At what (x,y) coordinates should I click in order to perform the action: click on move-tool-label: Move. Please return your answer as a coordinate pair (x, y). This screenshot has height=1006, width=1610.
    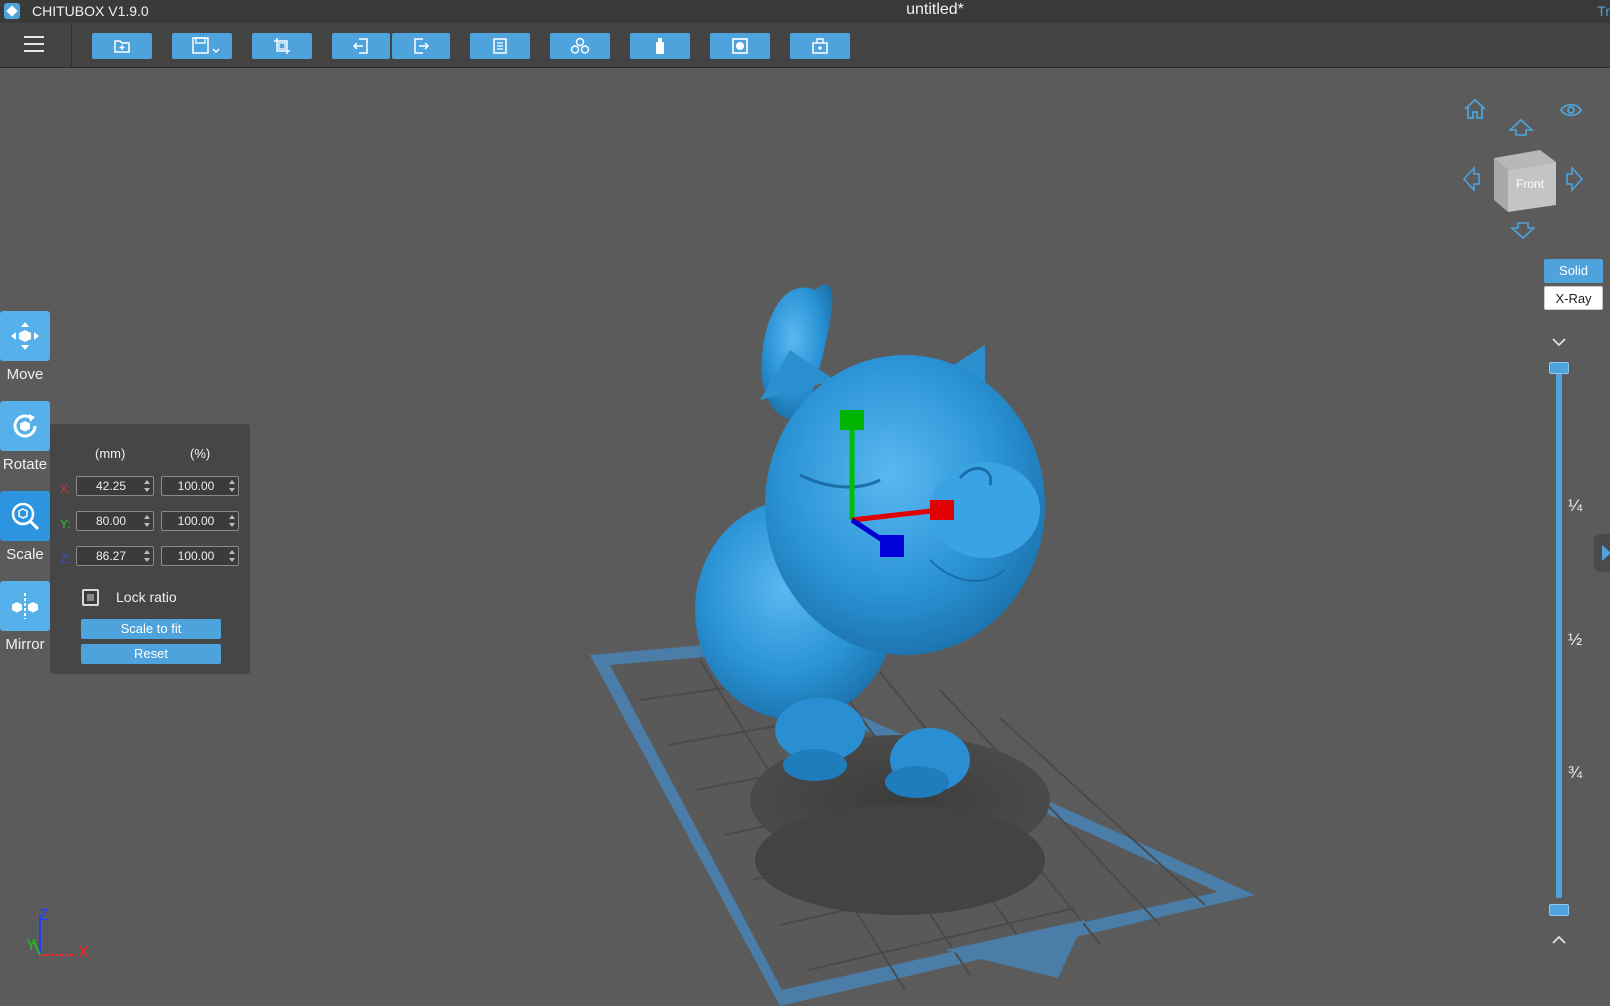
    Looking at the image, I should click on (25, 374).